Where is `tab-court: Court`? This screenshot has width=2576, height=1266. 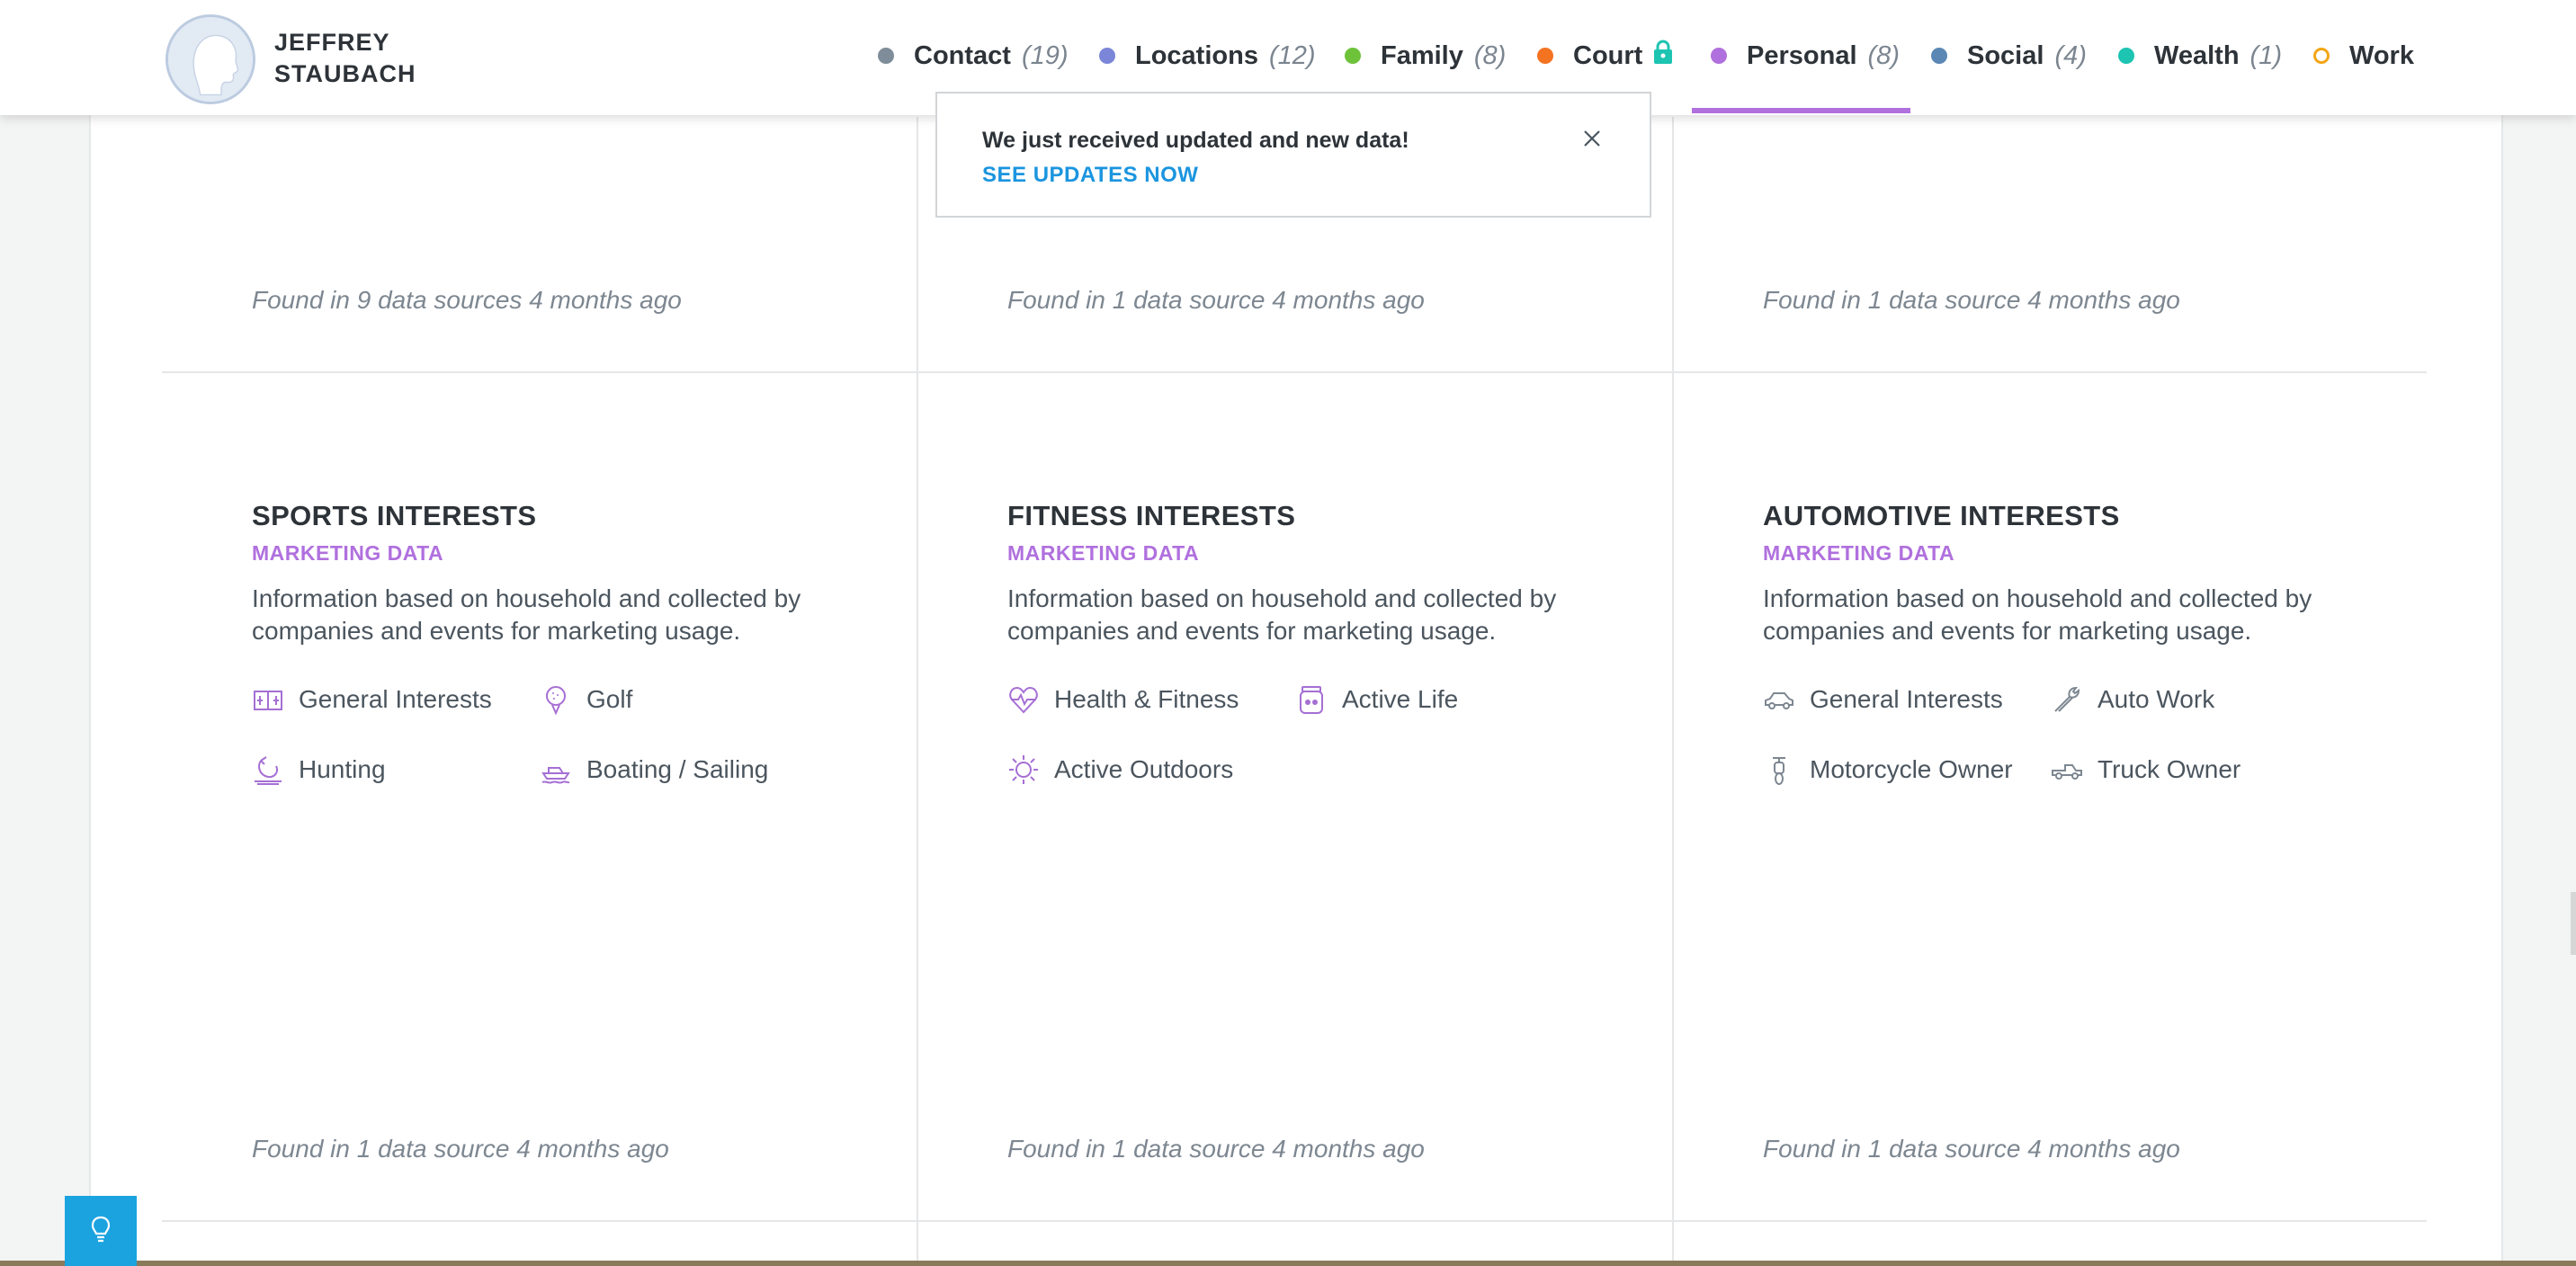
tab-court: Court is located at coordinates (1605, 56).